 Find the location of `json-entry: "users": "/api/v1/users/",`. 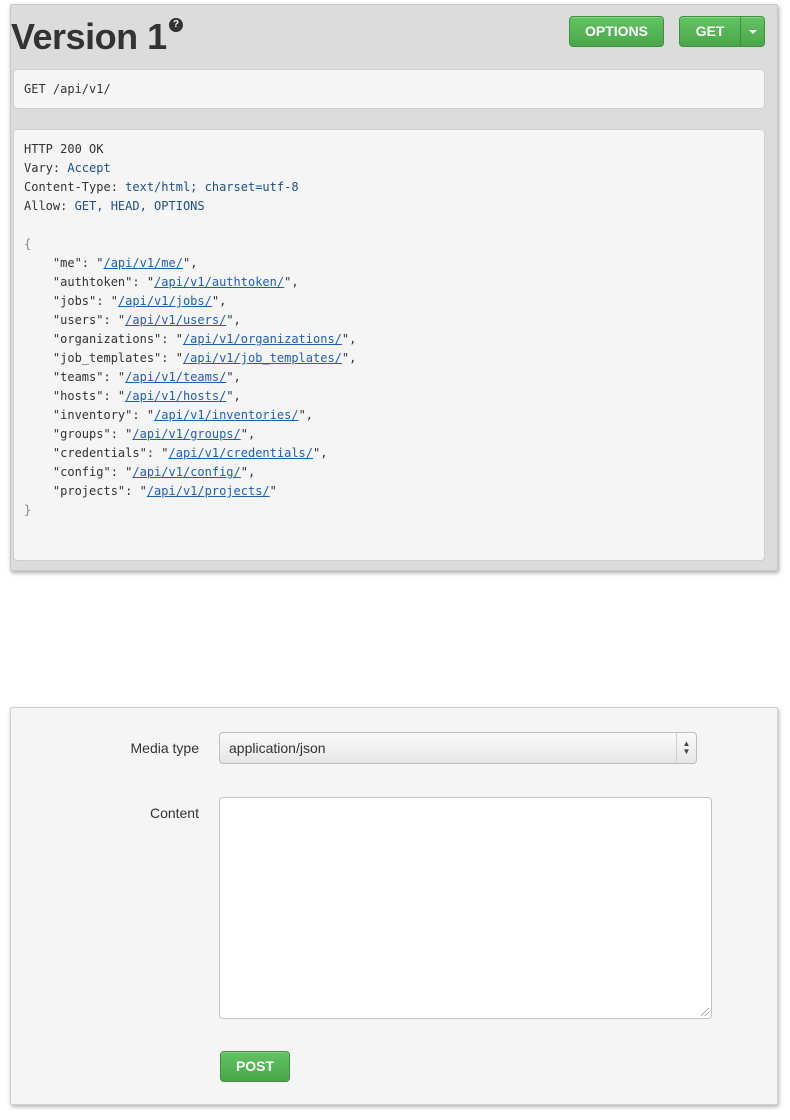

json-entry: "users": "/api/v1/users/", is located at coordinates (132, 320).